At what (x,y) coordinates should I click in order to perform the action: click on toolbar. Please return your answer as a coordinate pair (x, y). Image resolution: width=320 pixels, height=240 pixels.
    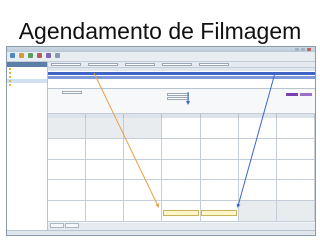
    Looking at the image, I should click on (161, 57).